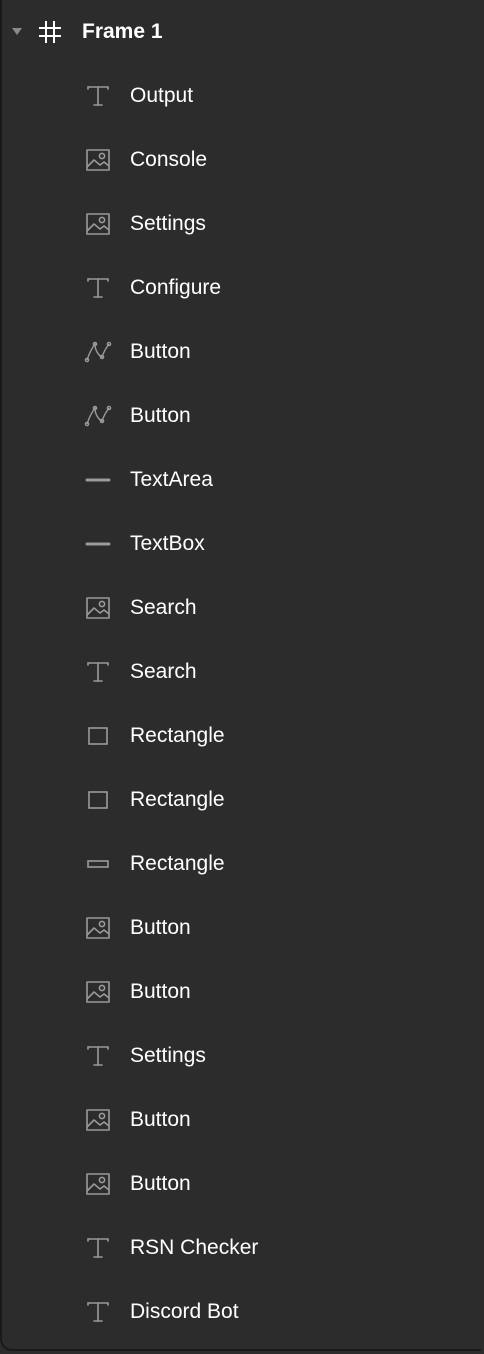 The width and height of the screenshot is (484, 1354). Describe the element at coordinates (98, 864) in the screenshot. I see `flat-rectangle-icon` at that location.